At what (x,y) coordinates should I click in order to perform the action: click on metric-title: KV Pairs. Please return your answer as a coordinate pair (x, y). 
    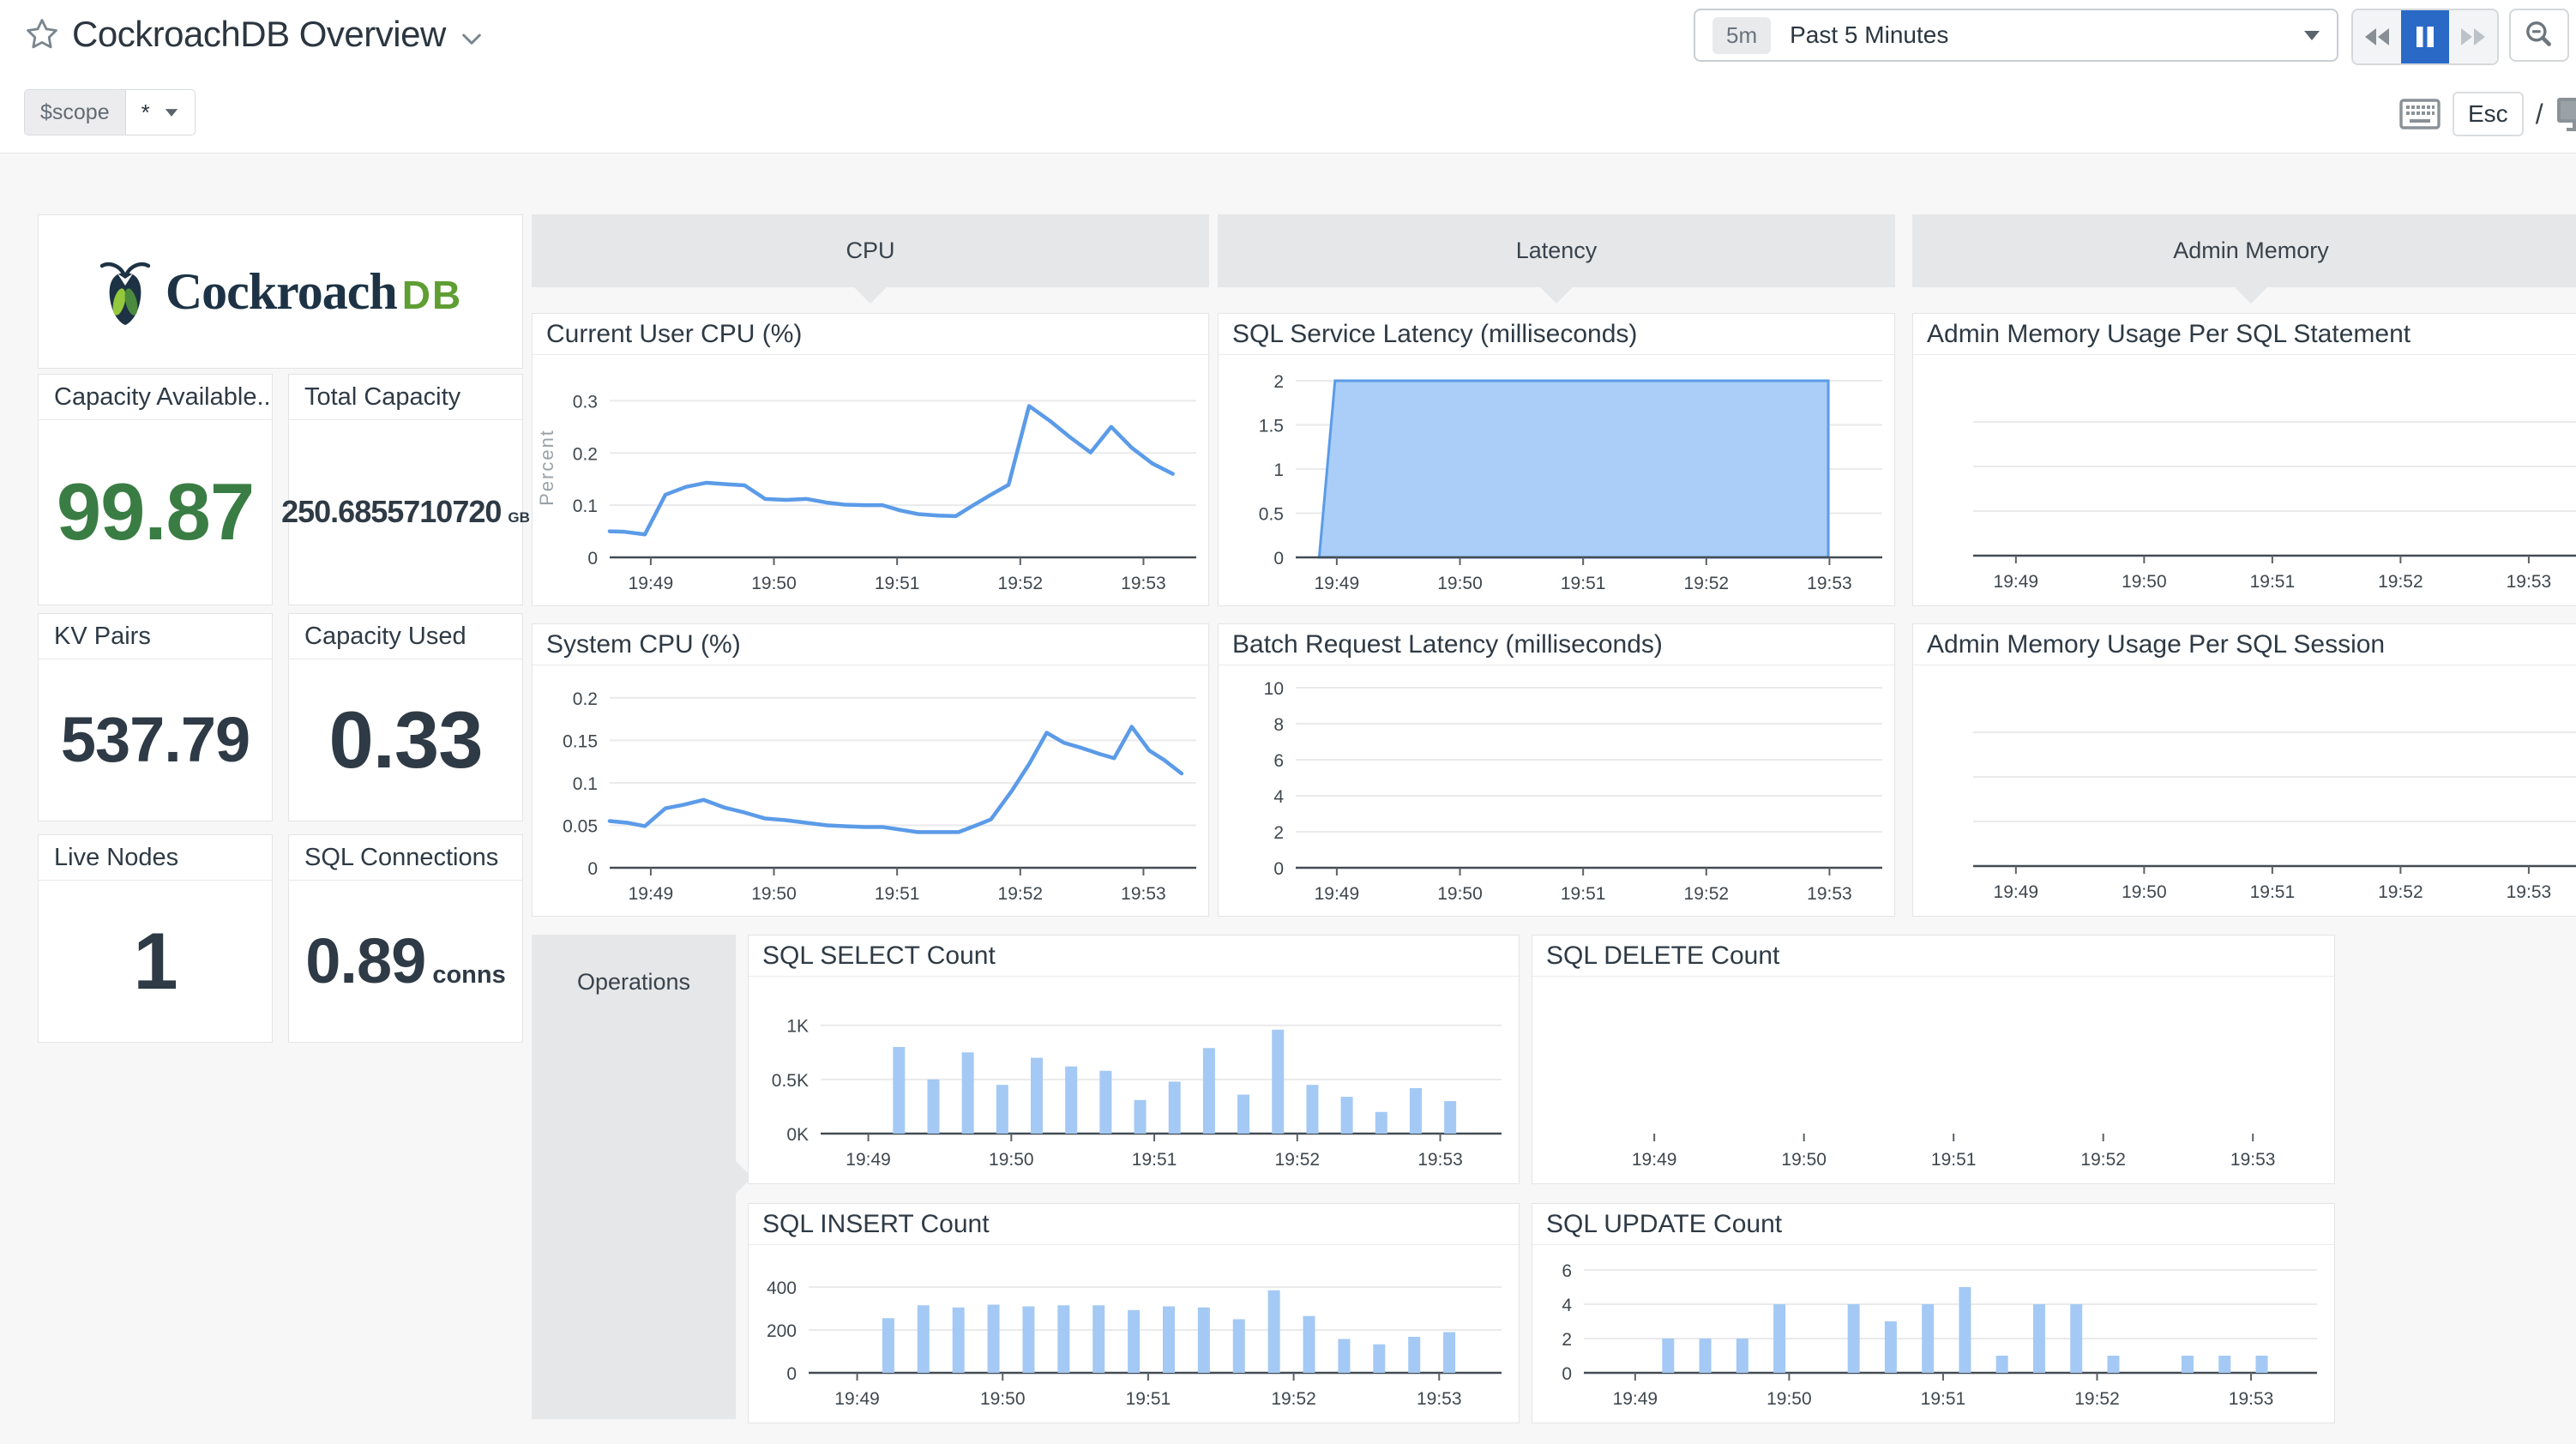
    Looking at the image, I should click on (155, 636).